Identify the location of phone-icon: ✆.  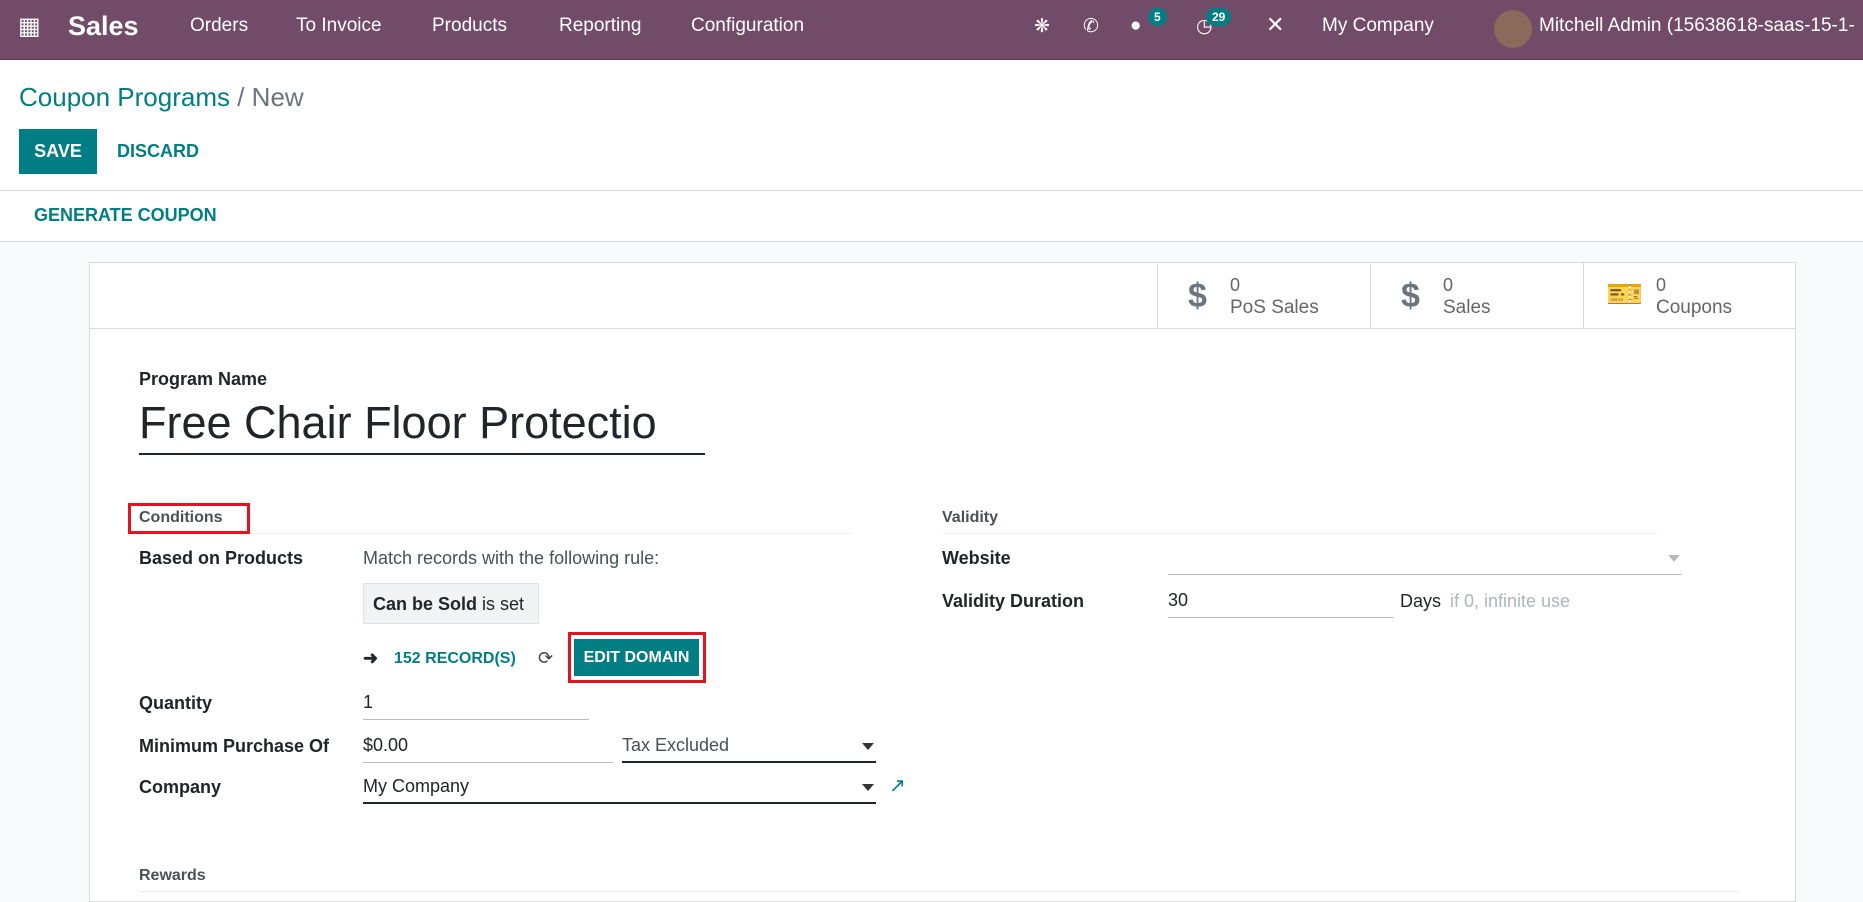
(1091, 26).